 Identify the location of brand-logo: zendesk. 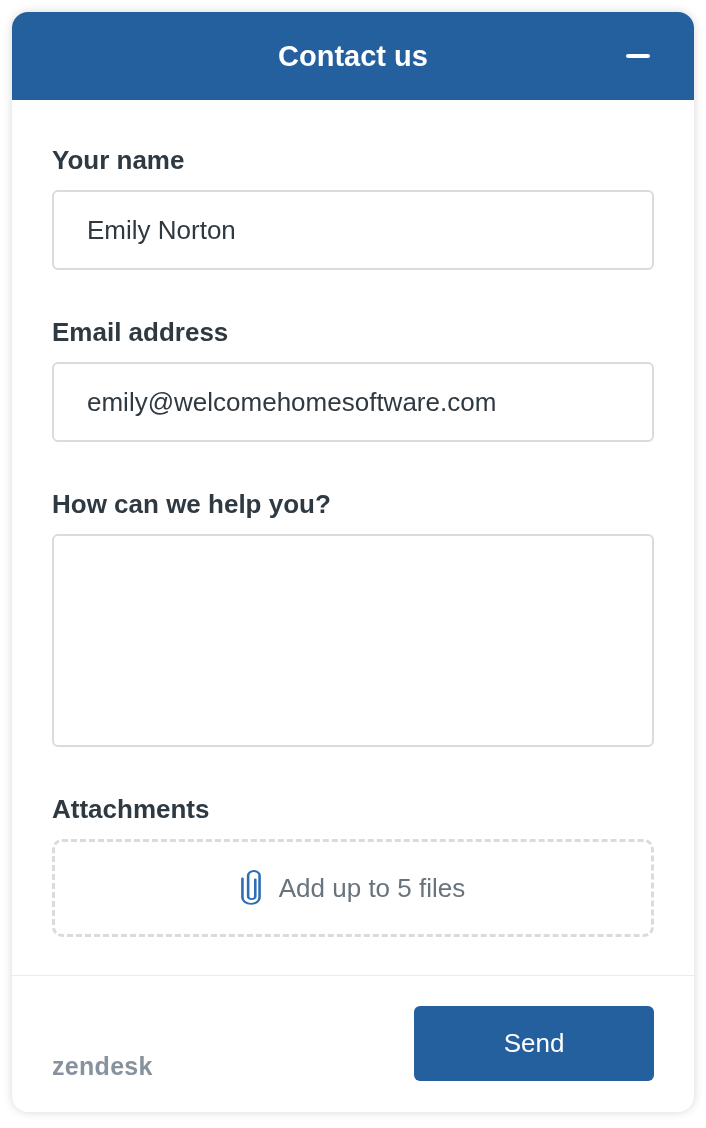
(102, 1066).